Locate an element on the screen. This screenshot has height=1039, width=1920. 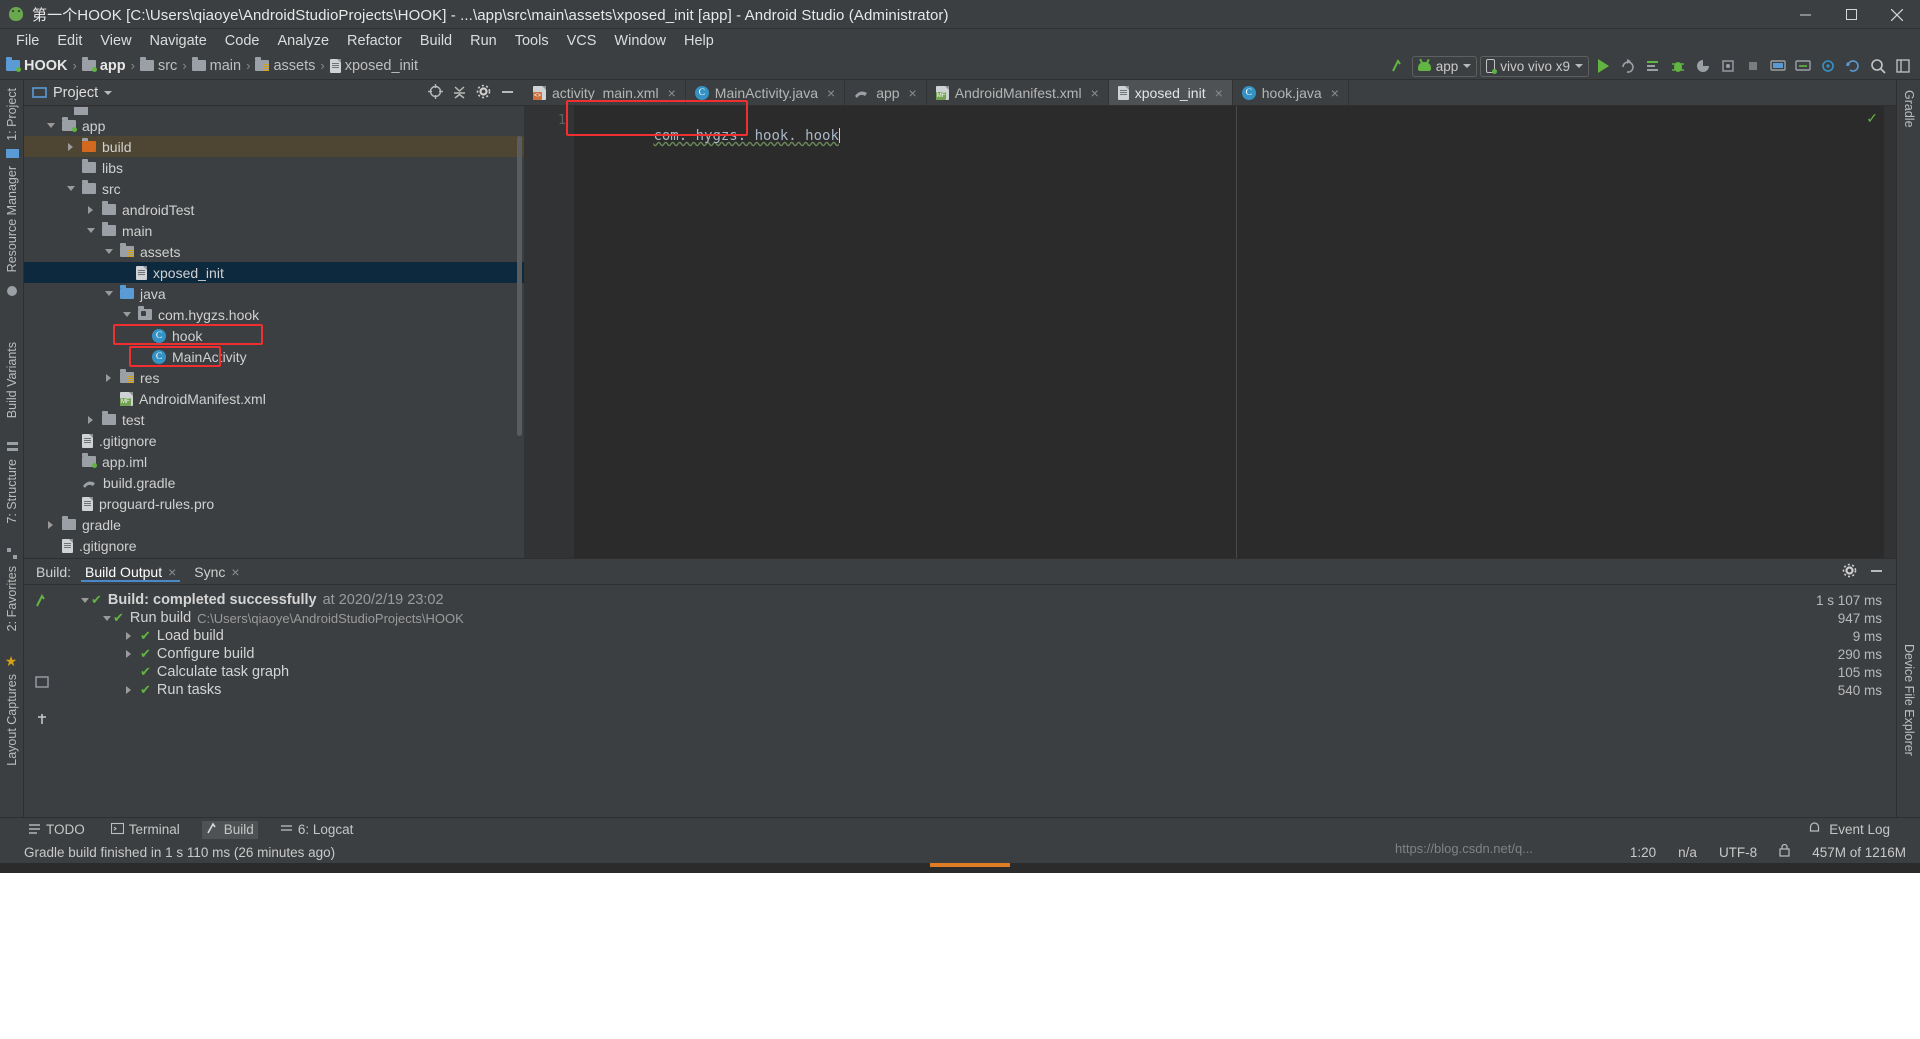
breadcrumb-hook: HOOK is located at coordinates (46, 66).